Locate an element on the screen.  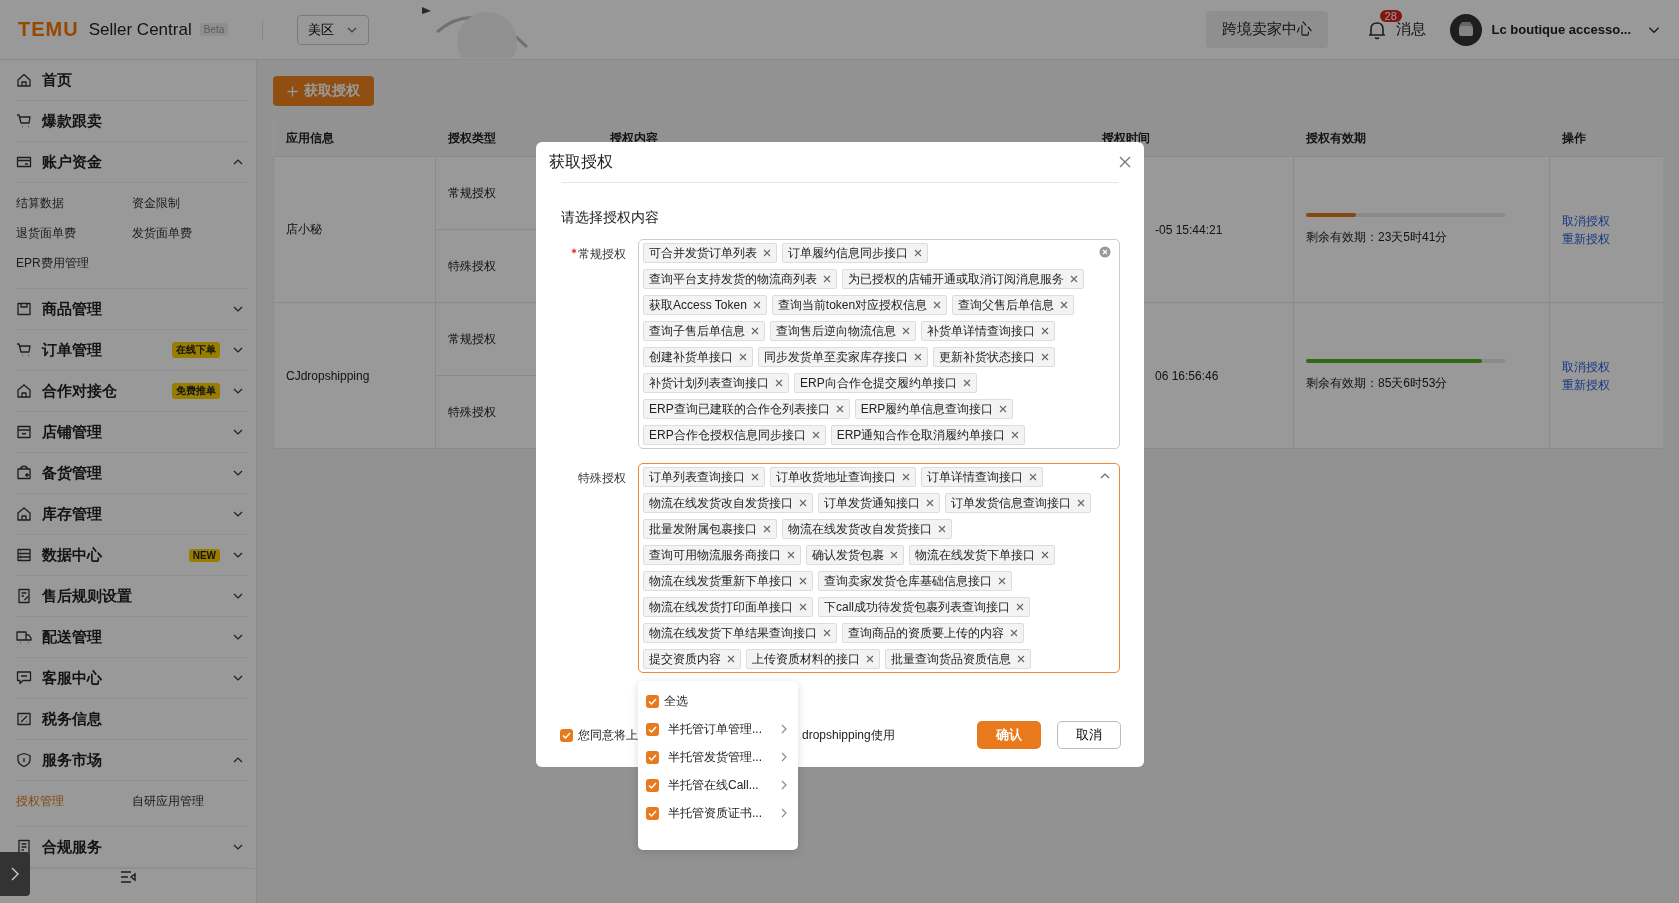
sidebar-subitem: EPR费用管理 is located at coordinates (74, 263).